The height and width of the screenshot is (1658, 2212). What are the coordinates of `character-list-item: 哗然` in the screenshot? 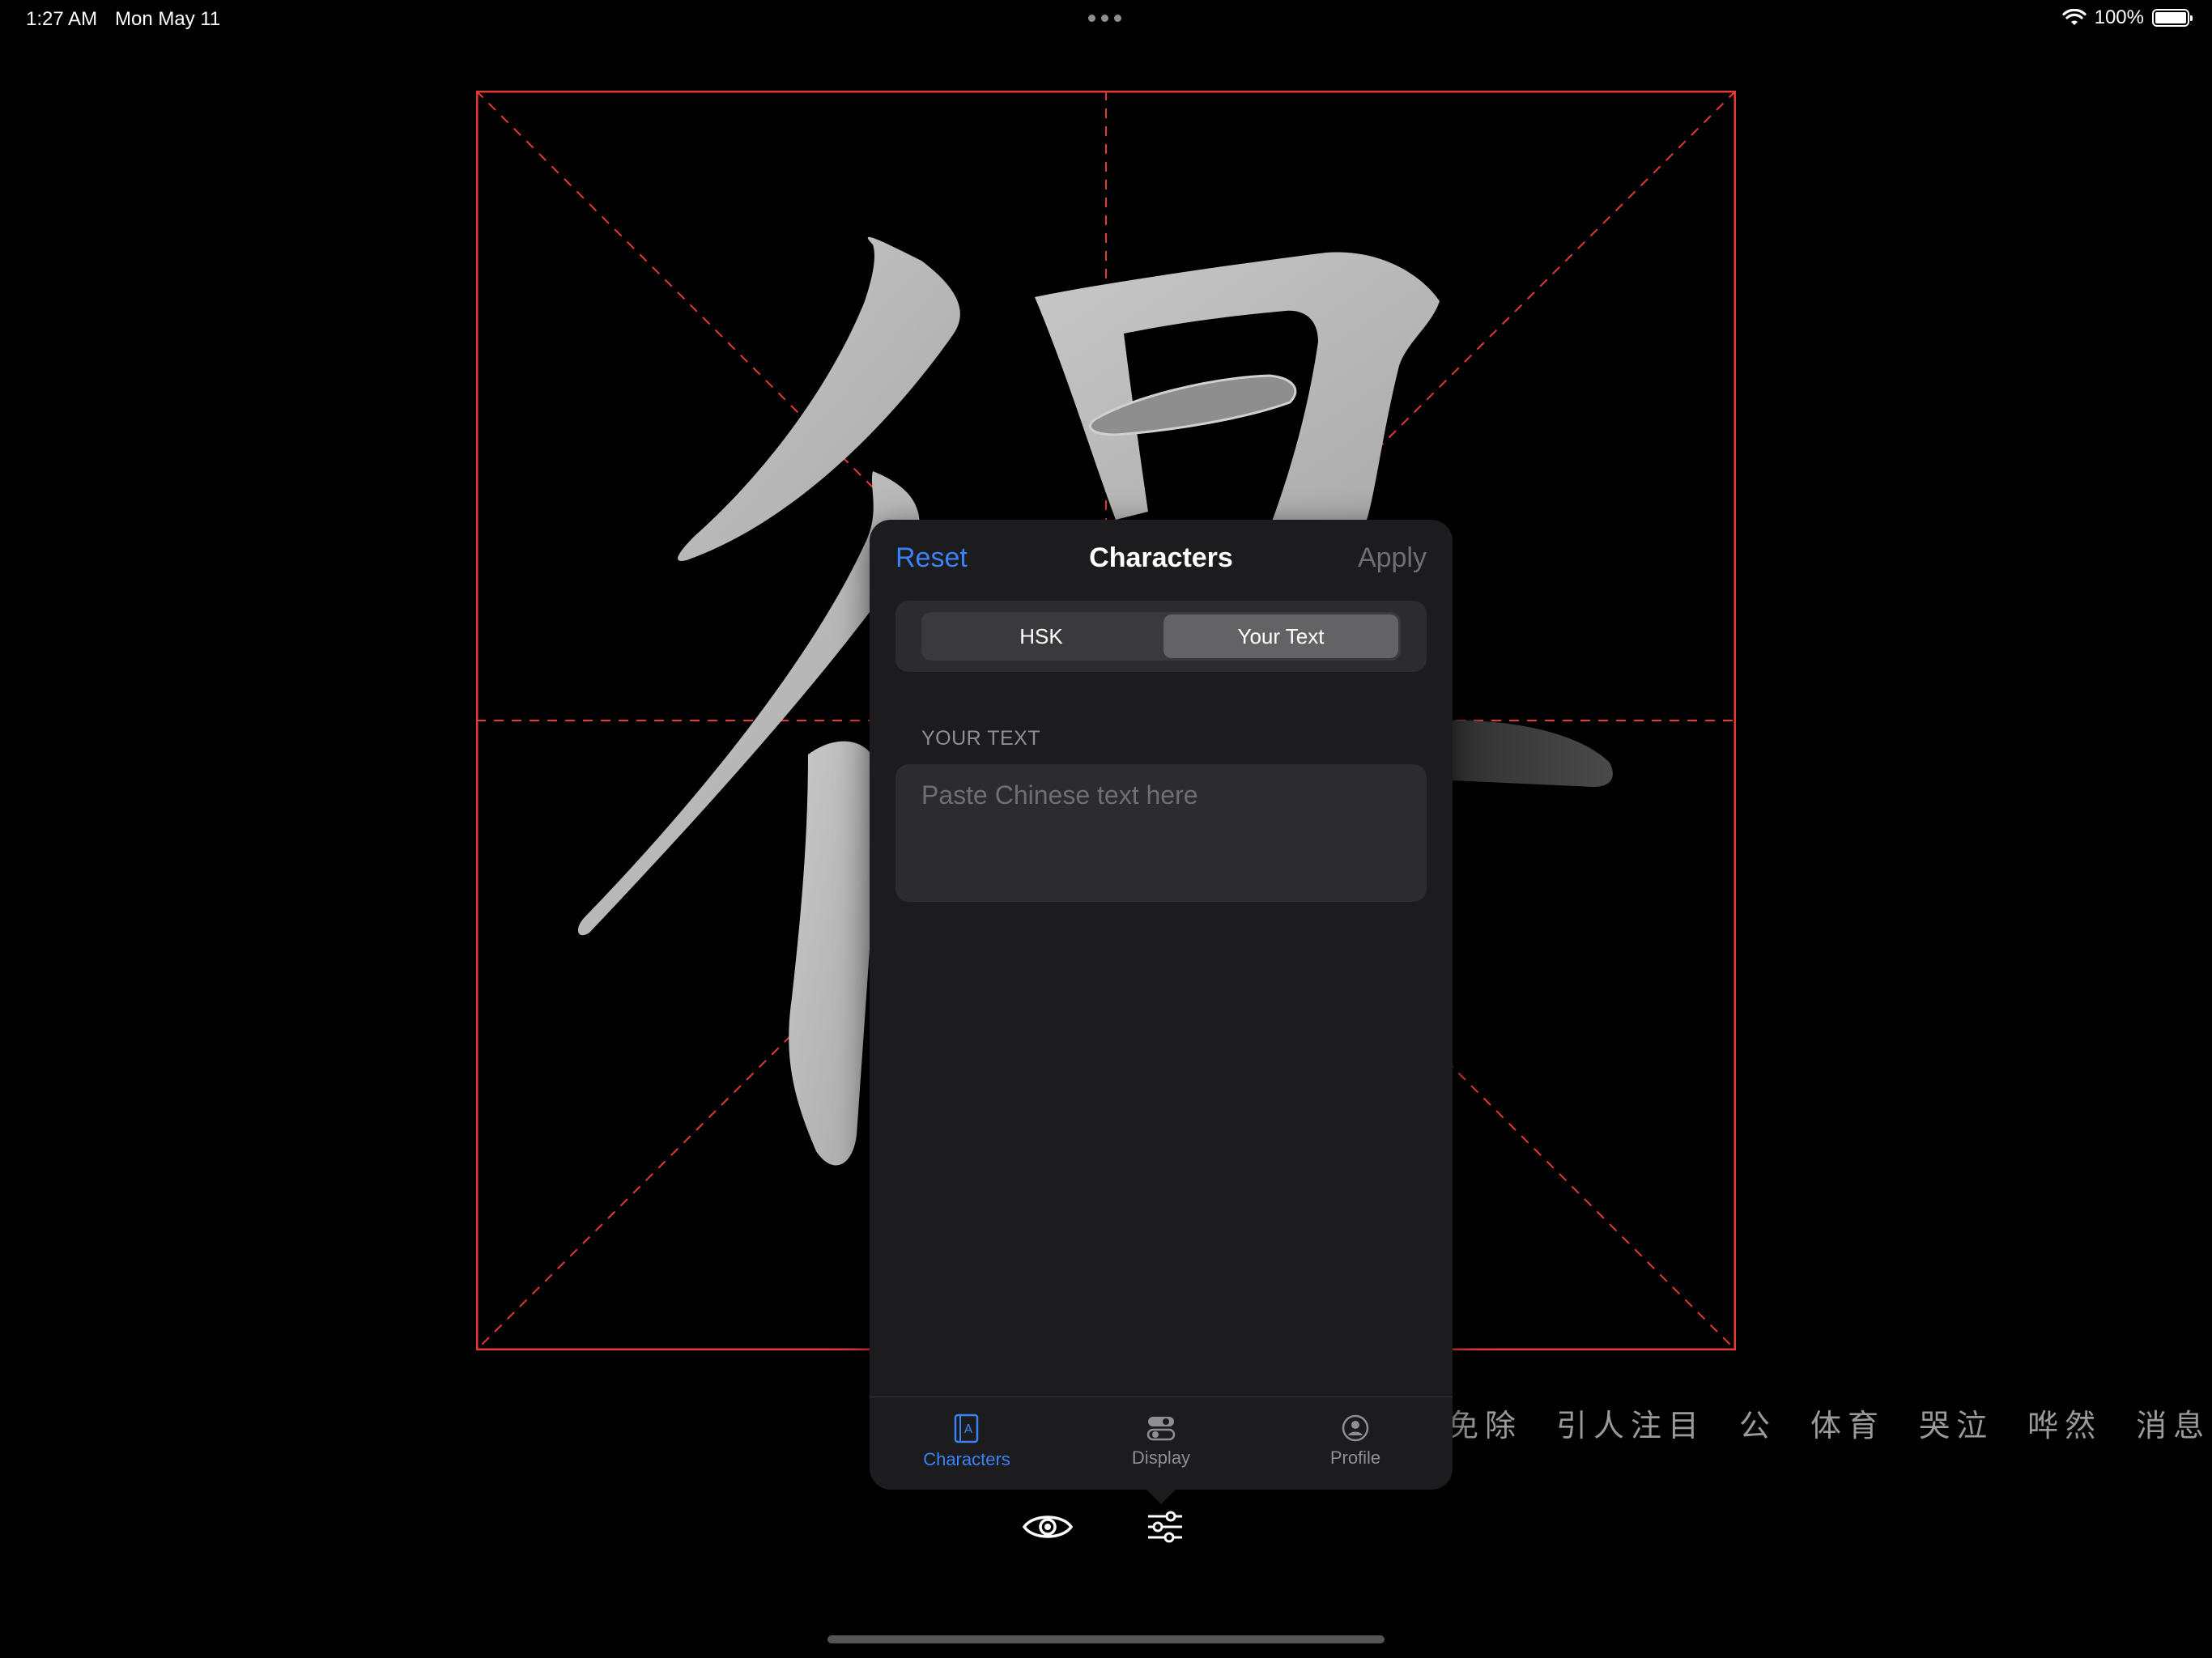 It's located at (2065, 1425).